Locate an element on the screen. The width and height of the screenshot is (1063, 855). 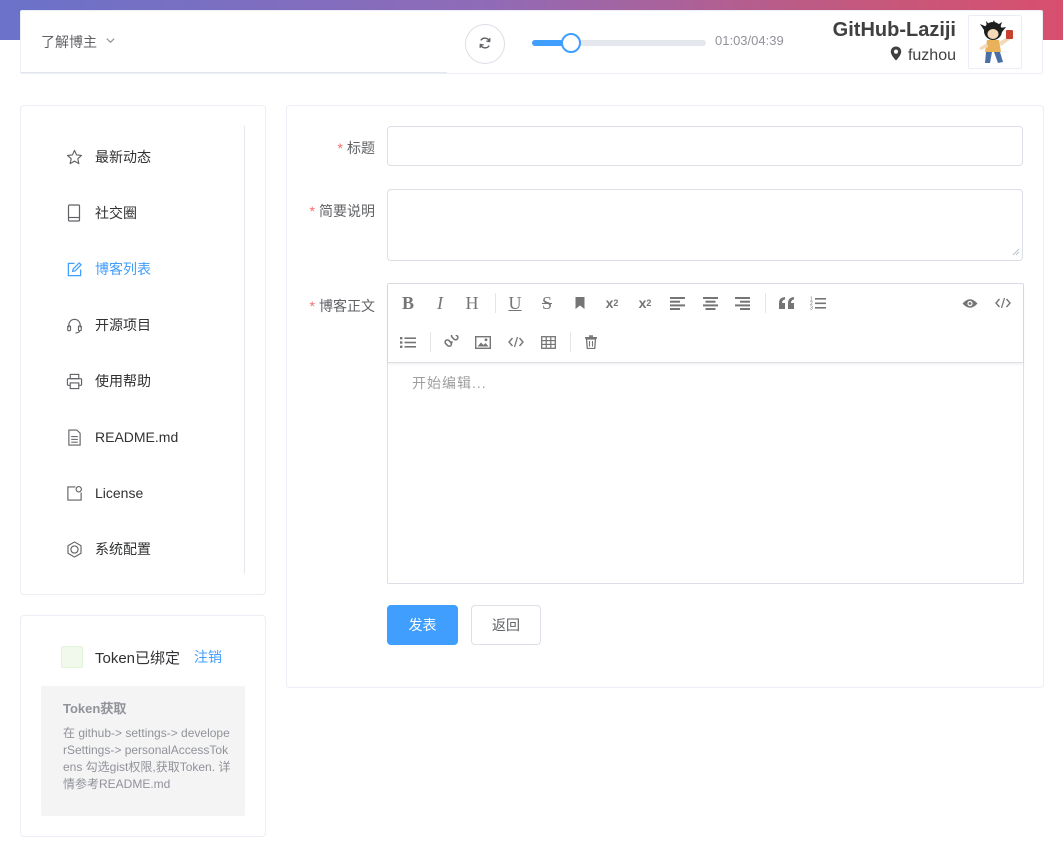
align-left-icon is located at coordinates (677, 303).